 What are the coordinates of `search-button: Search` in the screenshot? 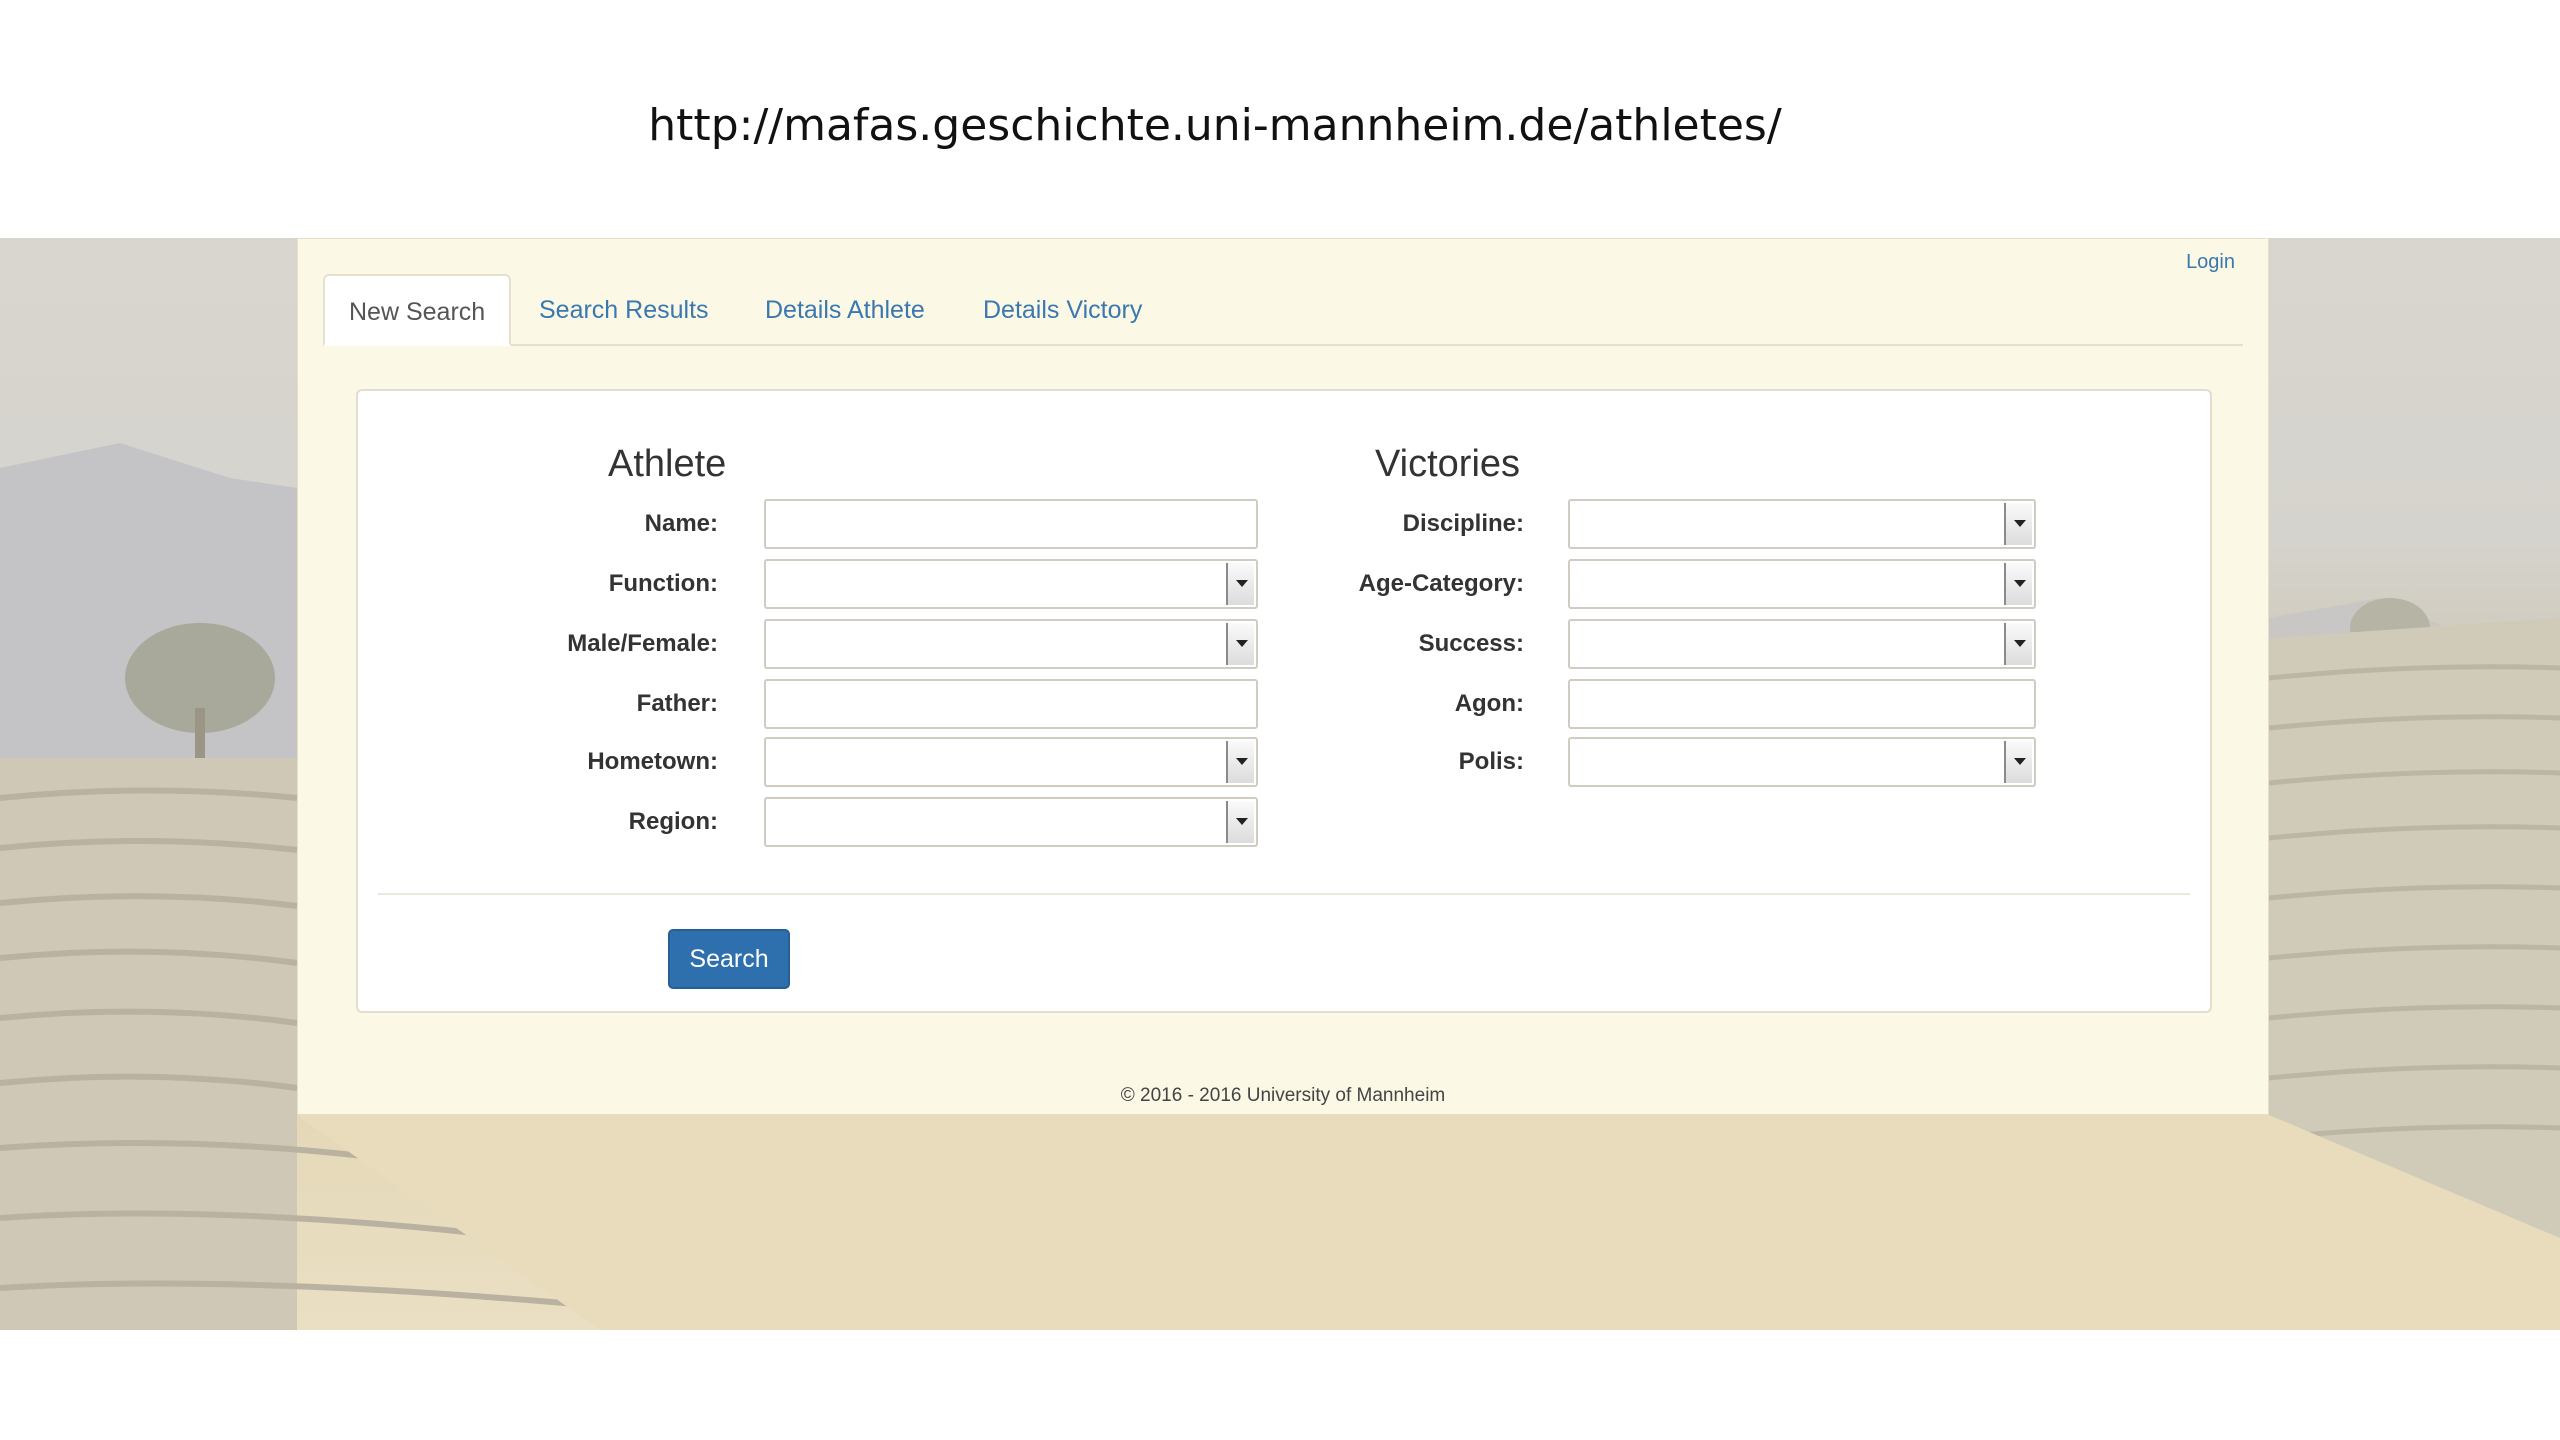 It's located at (729, 959).